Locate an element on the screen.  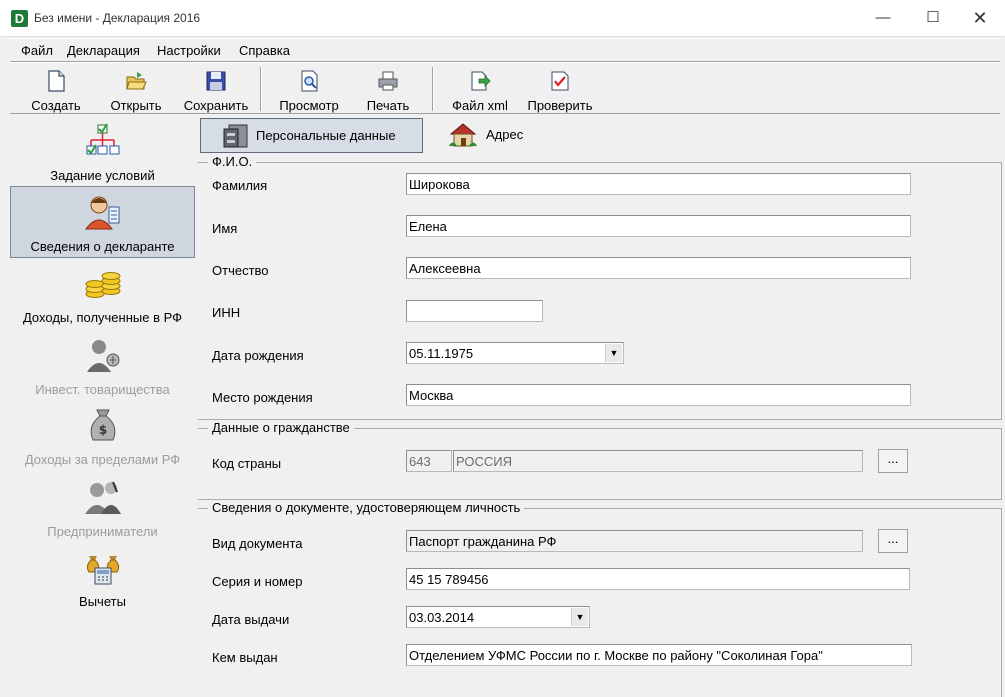
menu-file: Файл is located at coordinates (37, 50).